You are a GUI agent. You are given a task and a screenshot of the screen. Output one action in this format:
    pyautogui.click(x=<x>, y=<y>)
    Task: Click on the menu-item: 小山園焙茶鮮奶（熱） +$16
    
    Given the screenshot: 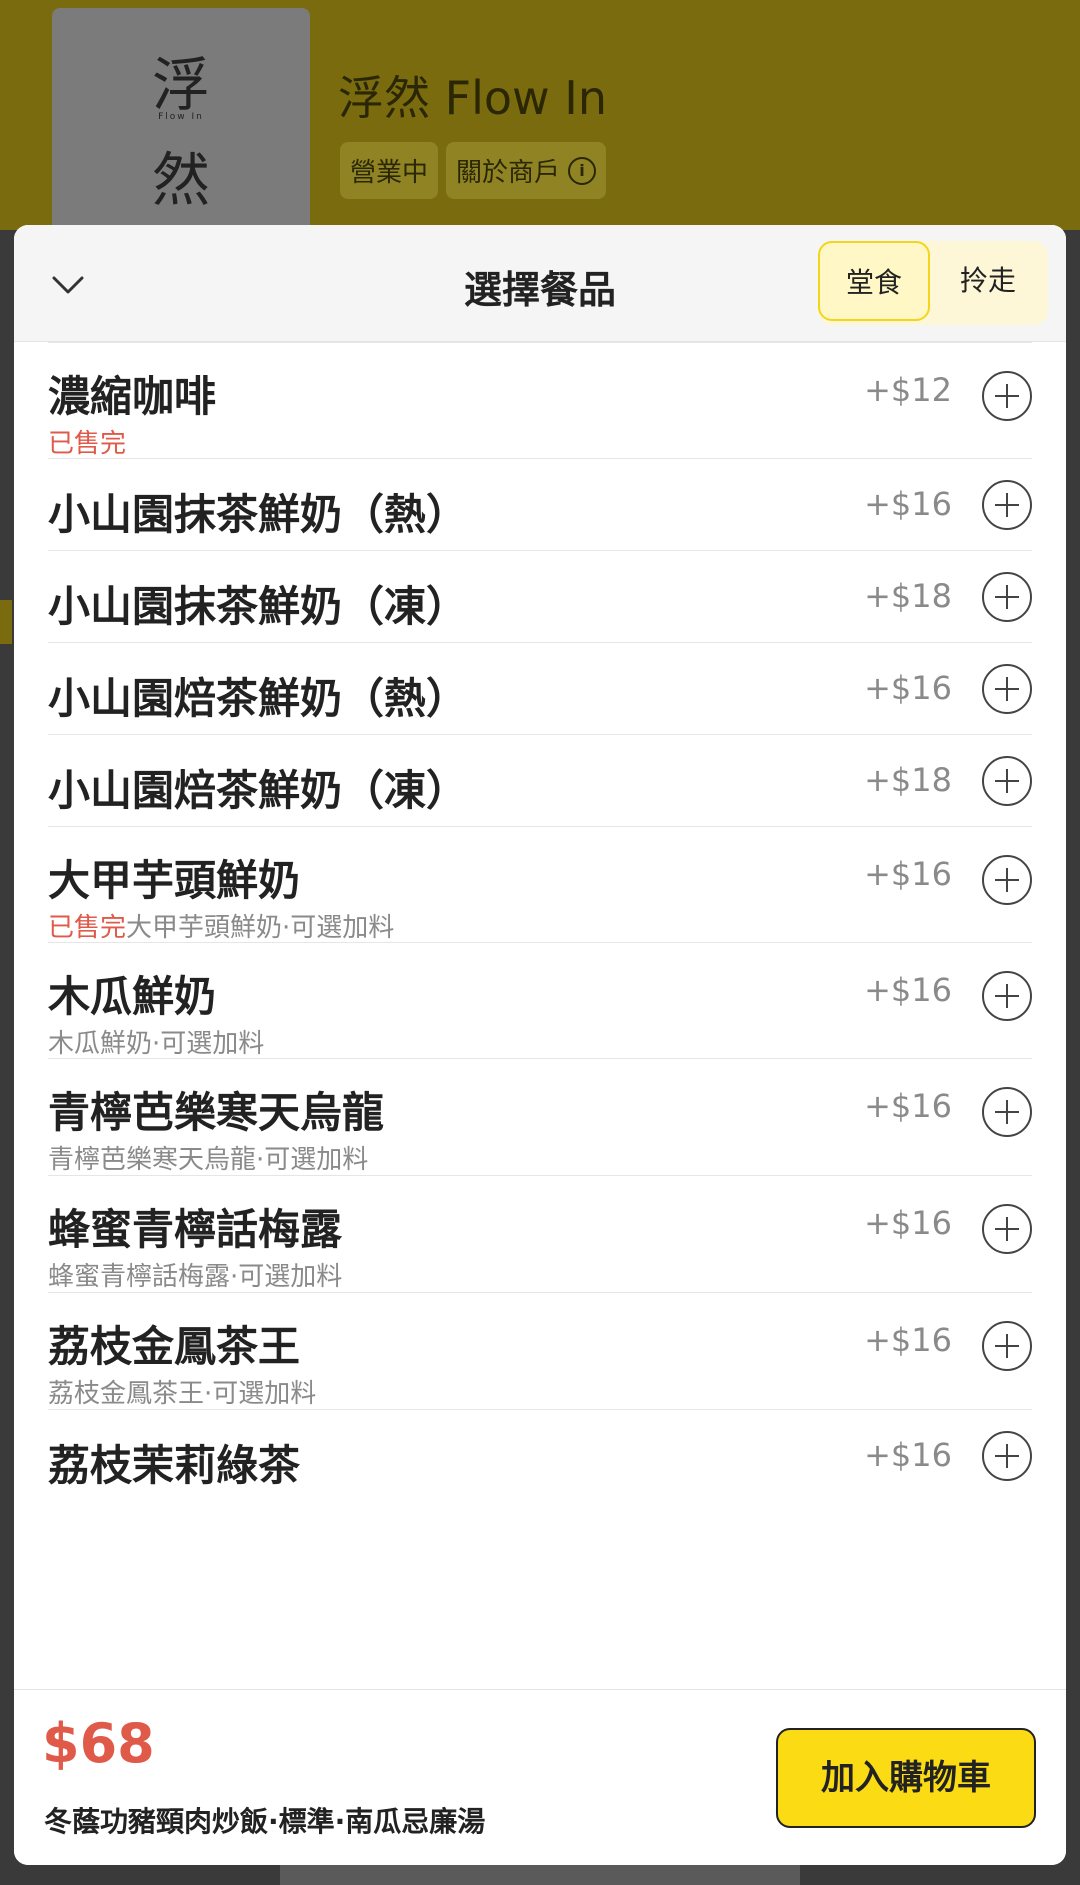 What is the action you would take?
    pyautogui.click(x=540, y=688)
    